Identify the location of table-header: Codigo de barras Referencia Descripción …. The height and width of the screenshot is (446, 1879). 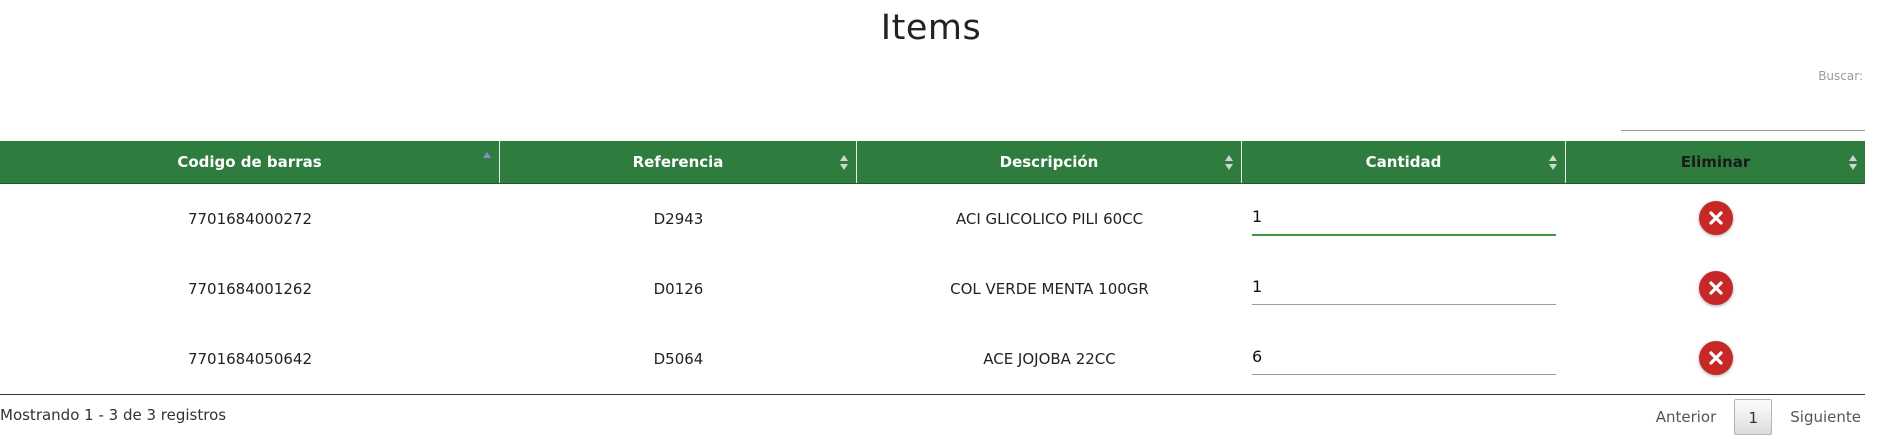
(932, 162).